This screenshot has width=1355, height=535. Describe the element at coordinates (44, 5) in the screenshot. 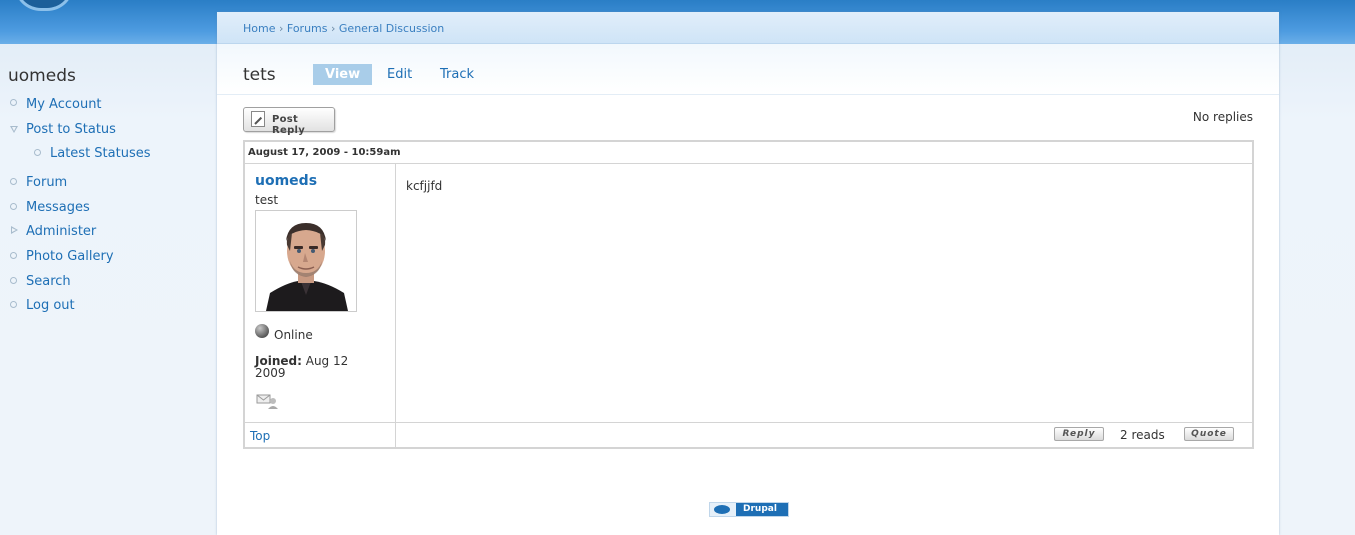

I see `drupal-logo-icon` at that location.